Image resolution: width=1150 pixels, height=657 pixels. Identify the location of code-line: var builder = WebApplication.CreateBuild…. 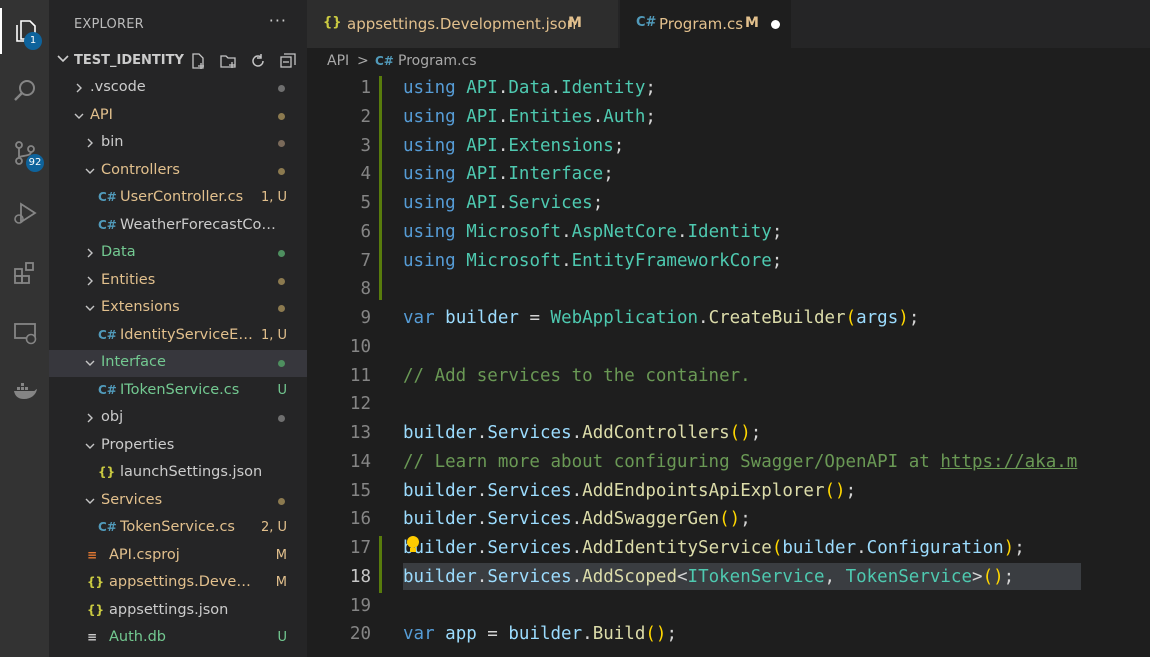
(661, 318).